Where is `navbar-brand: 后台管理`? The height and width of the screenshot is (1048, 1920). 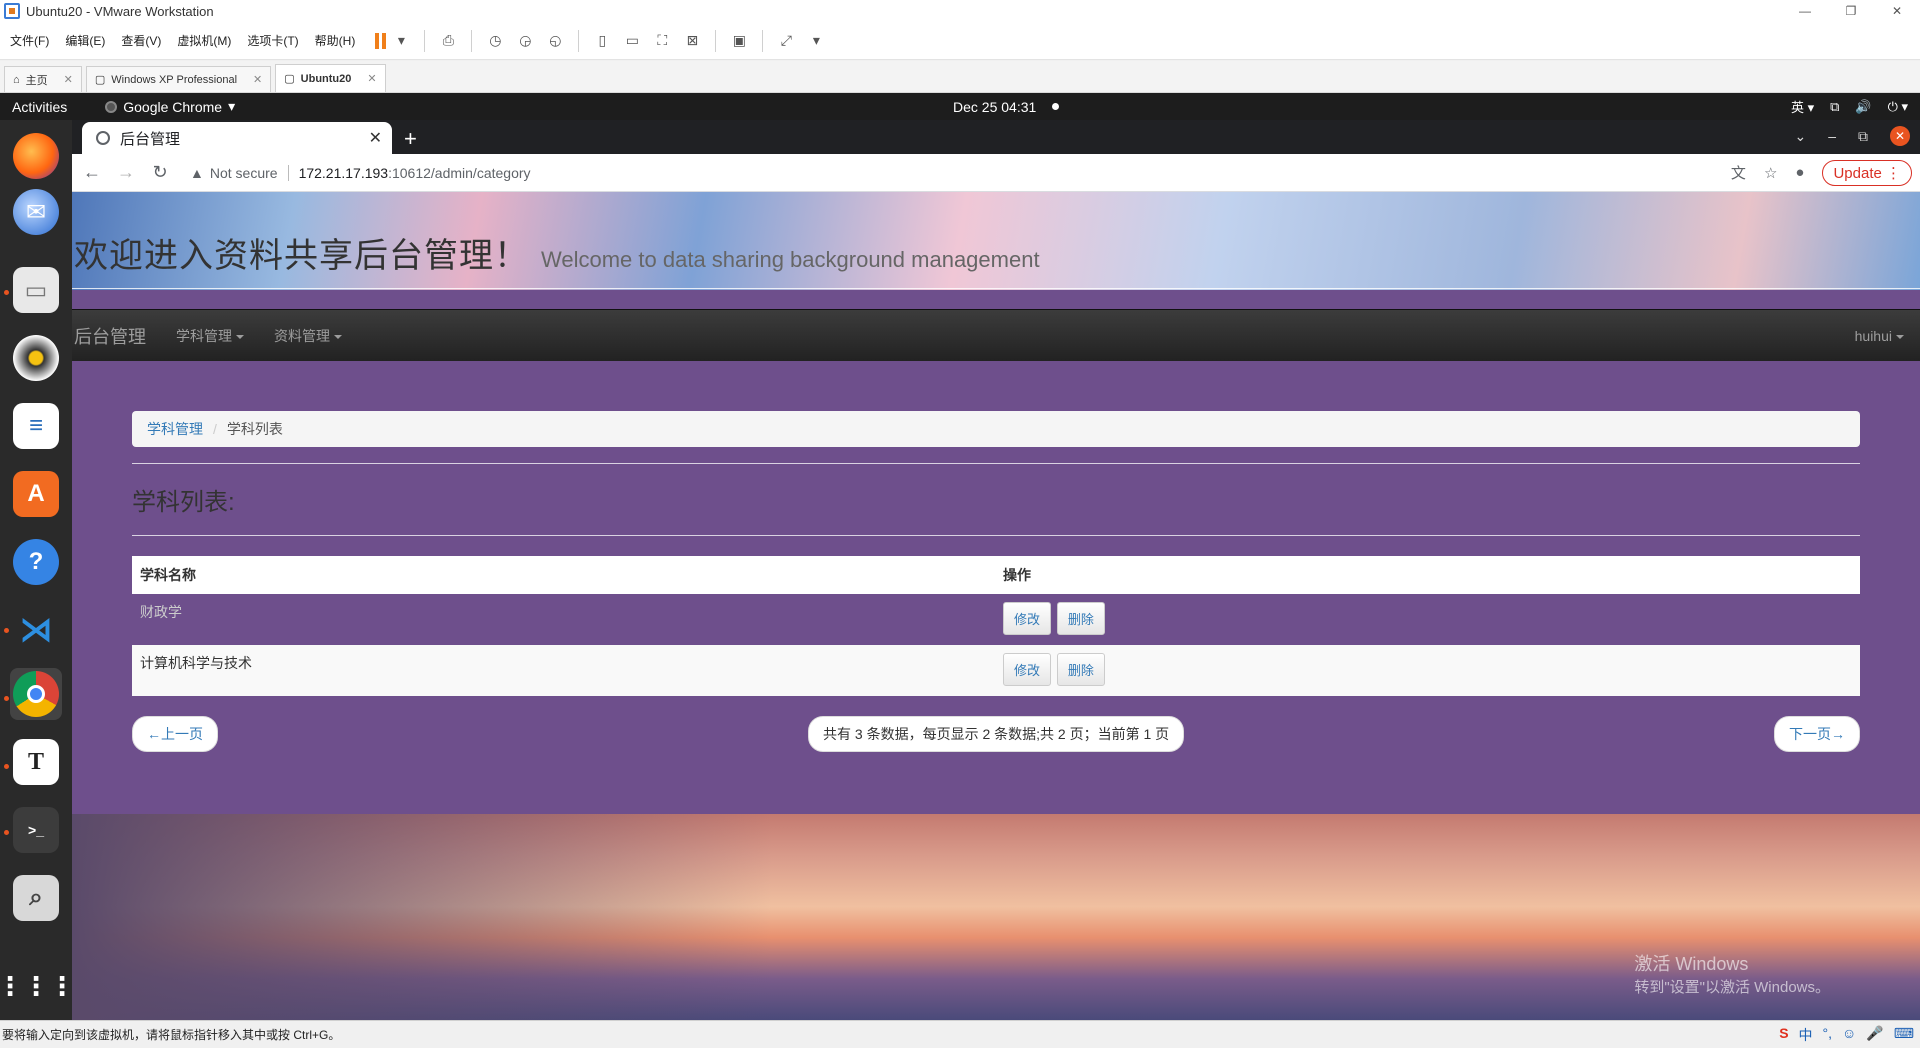 navbar-brand: 后台管理 is located at coordinates (110, 336).